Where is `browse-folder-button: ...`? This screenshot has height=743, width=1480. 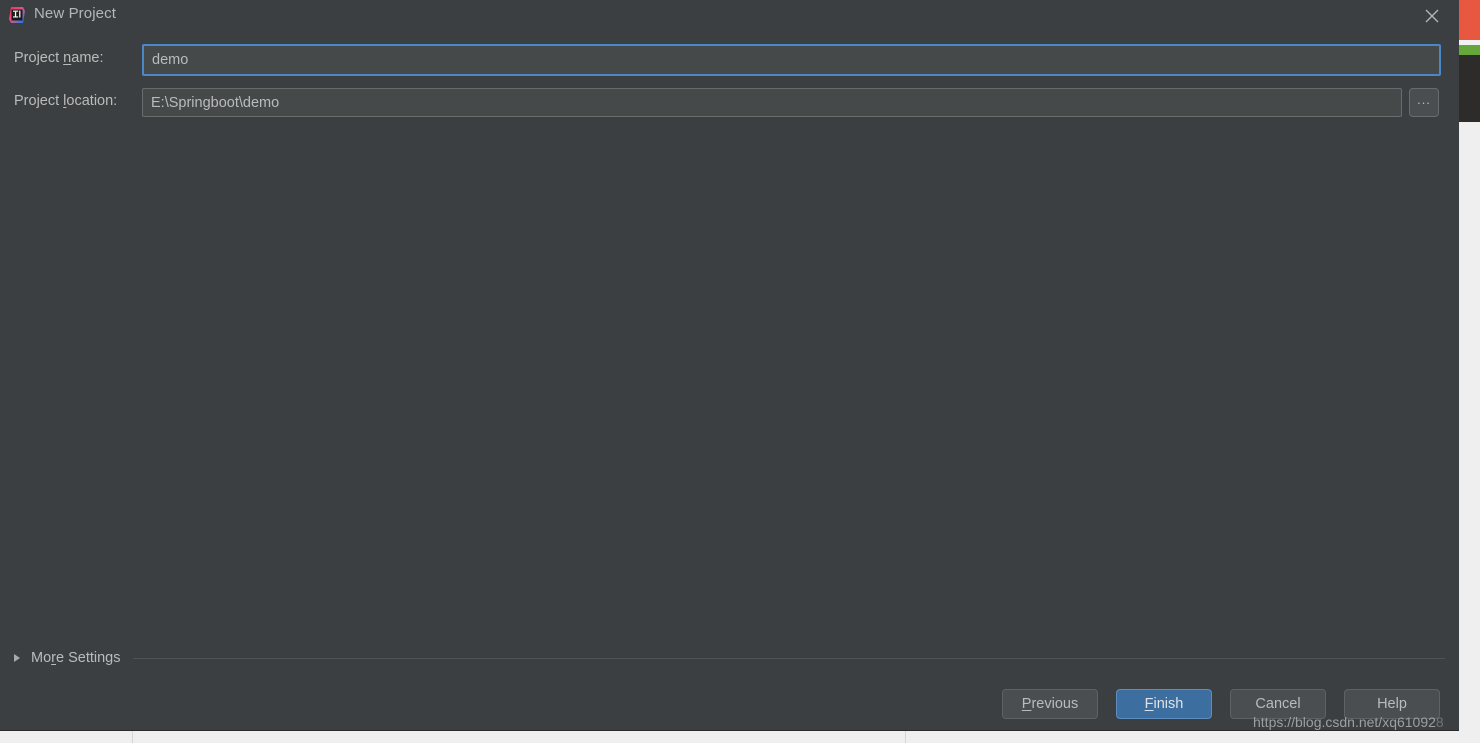
browse-folder-button: ... is located at coordinates (1424, 102).